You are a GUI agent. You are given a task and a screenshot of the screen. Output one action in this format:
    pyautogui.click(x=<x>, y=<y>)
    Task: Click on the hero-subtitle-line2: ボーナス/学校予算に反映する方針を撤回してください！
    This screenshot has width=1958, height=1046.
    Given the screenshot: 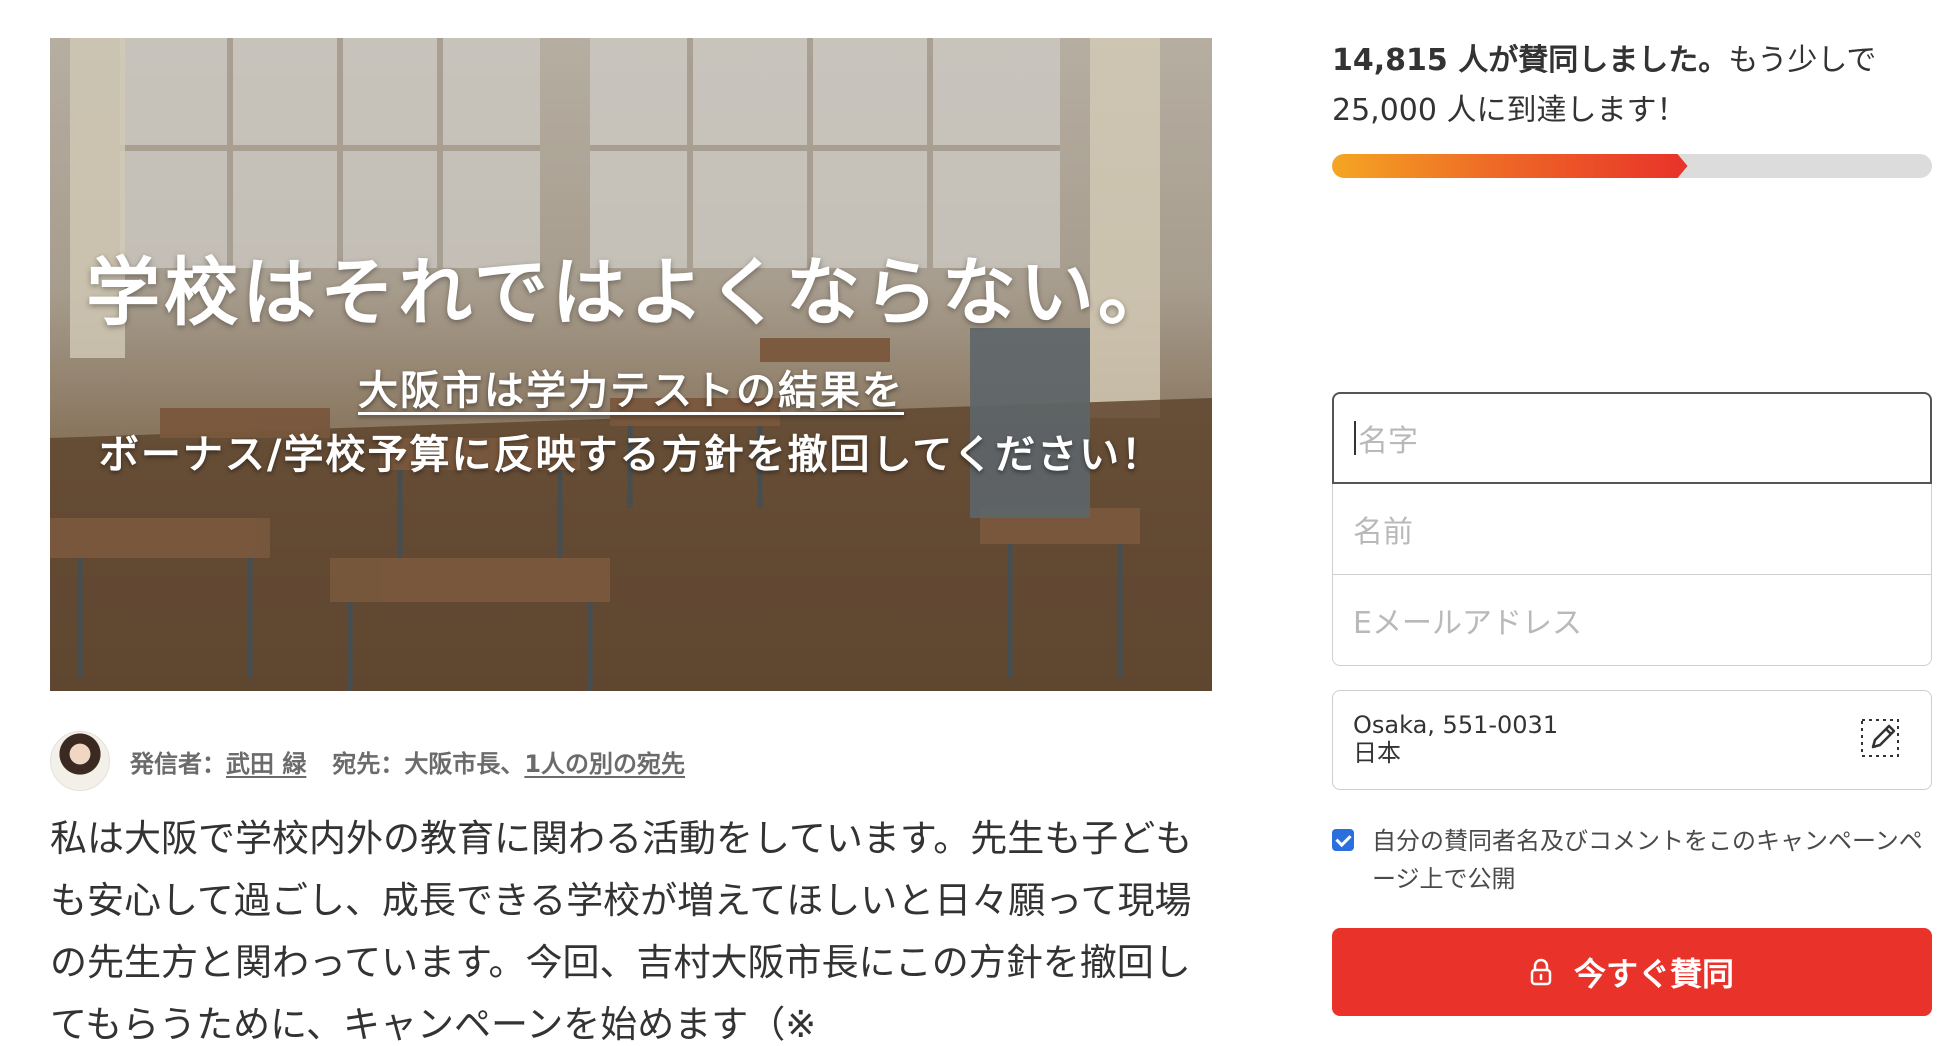 What is the action you would take?
    pyautogui.click(x=631, y=451)
    